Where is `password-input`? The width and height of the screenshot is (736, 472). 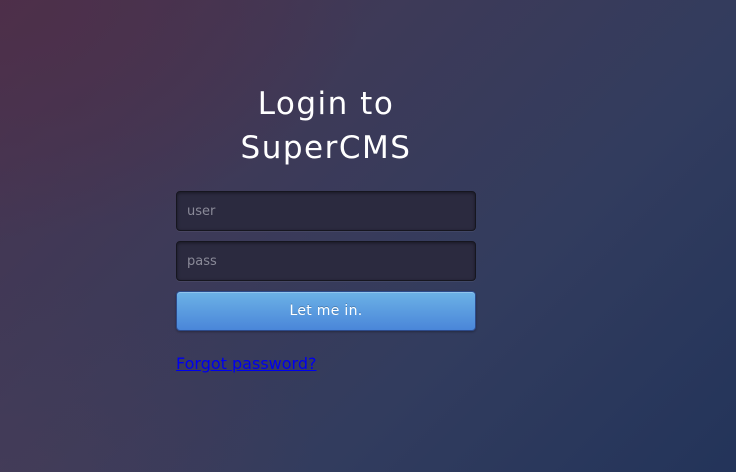
password-input is located at coordinates (326, 261).